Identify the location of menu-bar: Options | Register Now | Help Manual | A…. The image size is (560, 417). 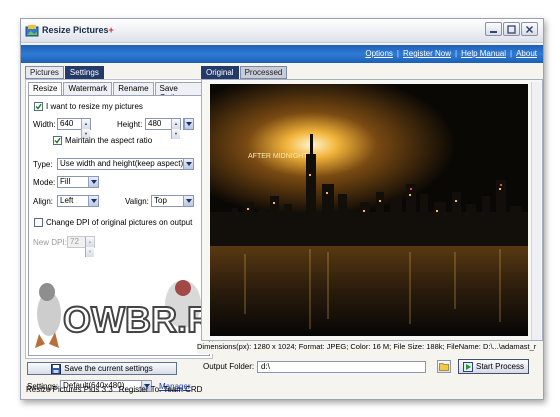
(282, 54).